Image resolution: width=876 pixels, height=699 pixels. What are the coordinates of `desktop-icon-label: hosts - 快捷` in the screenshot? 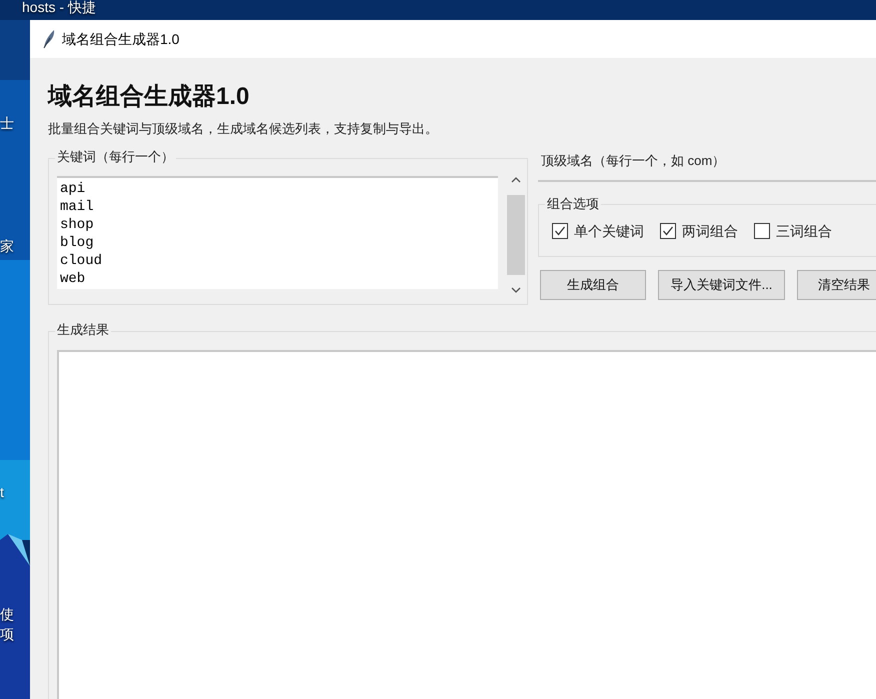 It's located at (59, 7).